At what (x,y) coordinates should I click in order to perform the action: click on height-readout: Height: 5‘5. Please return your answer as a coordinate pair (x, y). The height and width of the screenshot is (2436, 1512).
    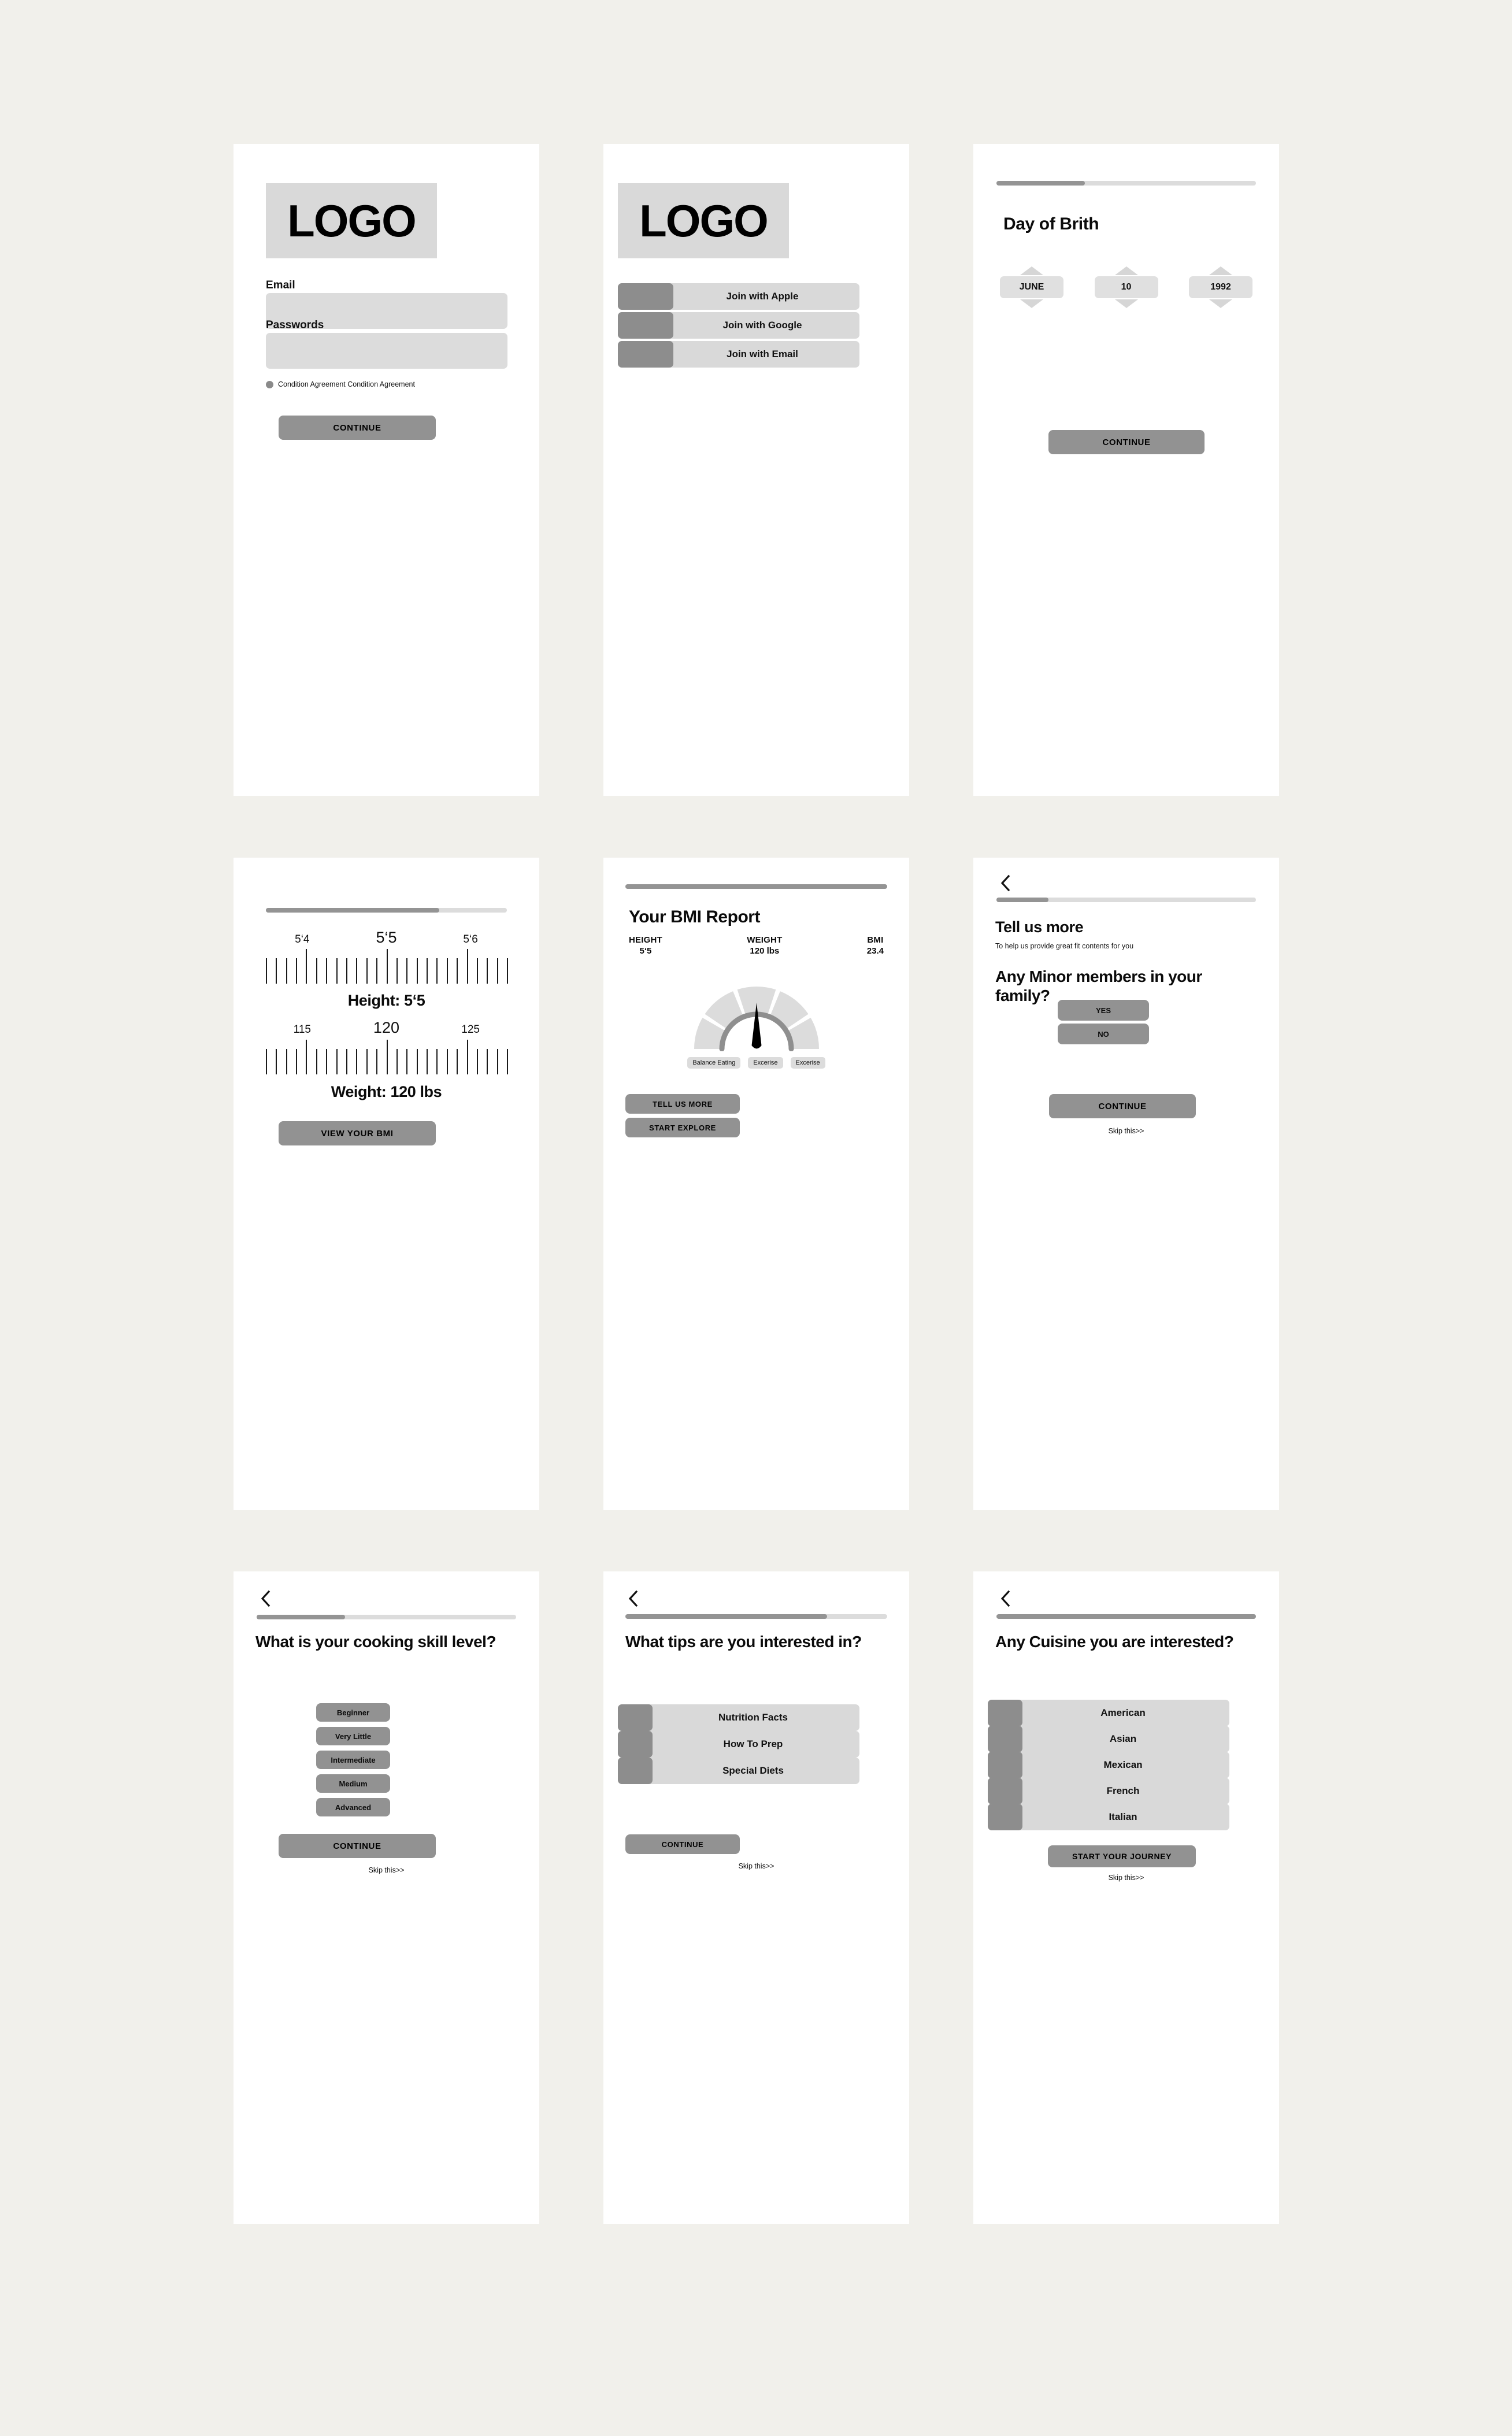
    Looking at the image, I should click on (386, 1000).